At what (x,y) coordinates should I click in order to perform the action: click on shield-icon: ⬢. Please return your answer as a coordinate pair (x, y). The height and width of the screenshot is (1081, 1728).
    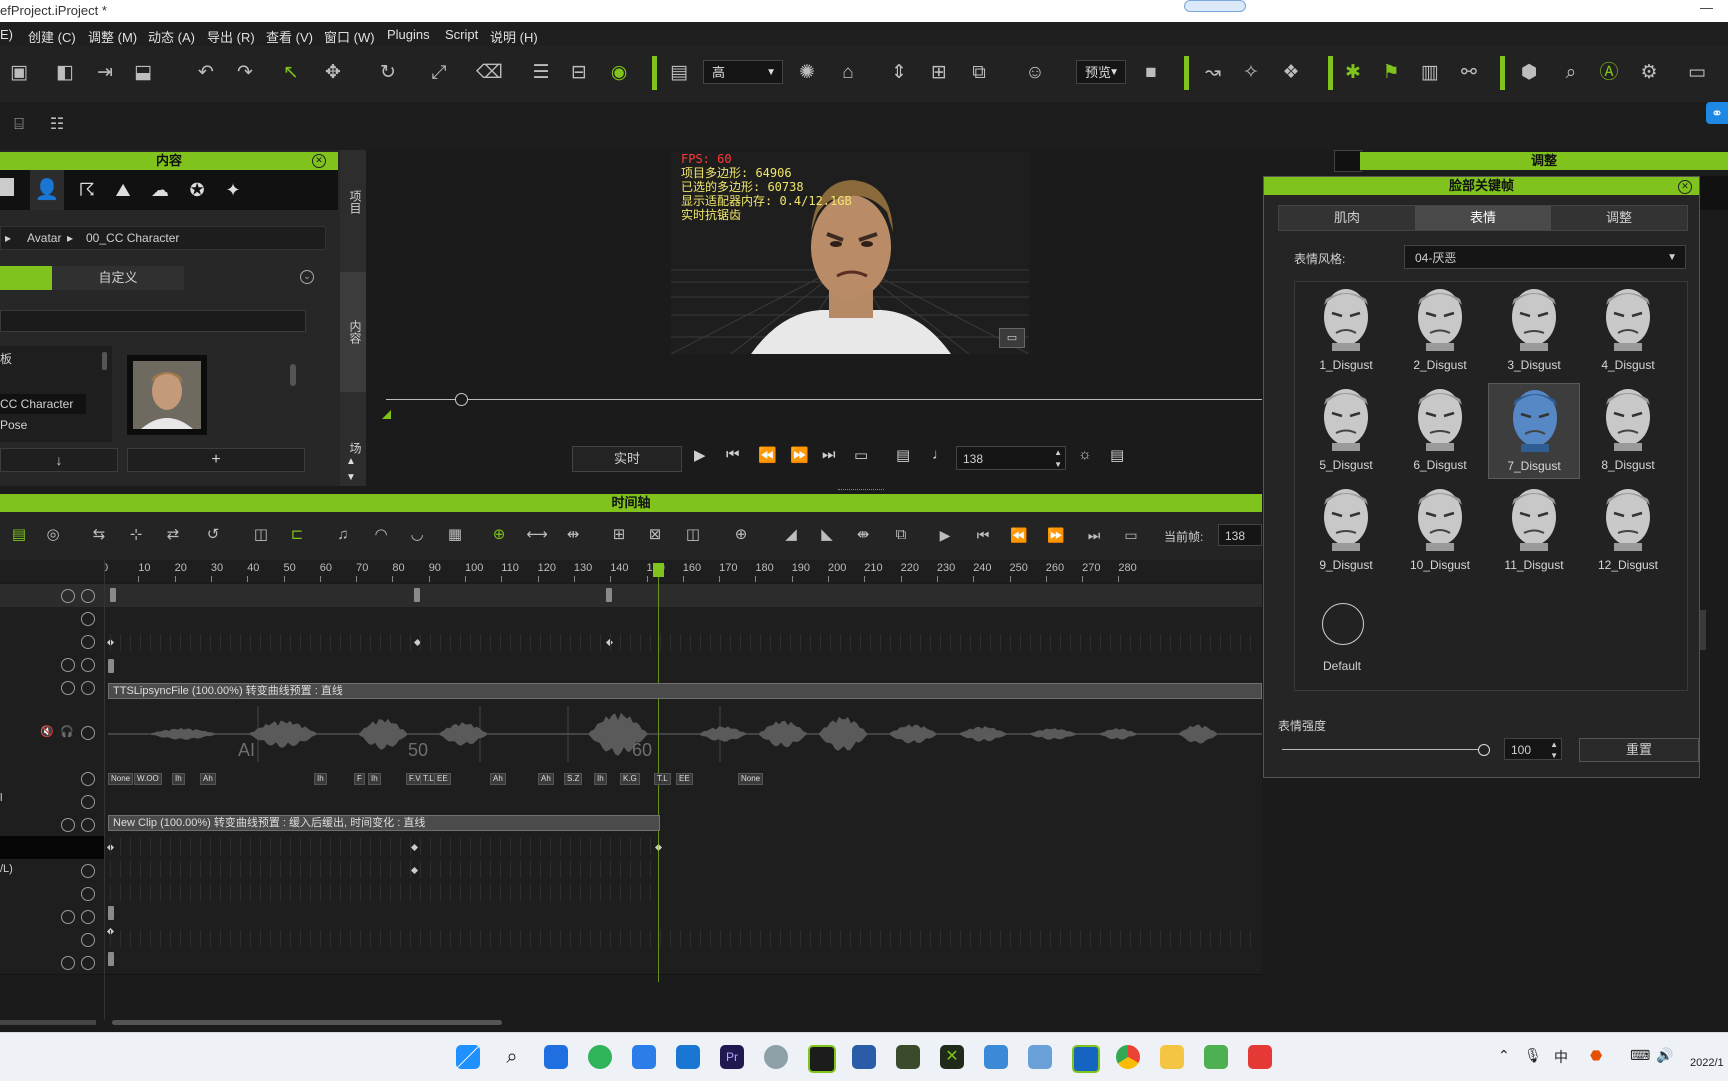
    Looking at the image, I should click on (1529, 73).